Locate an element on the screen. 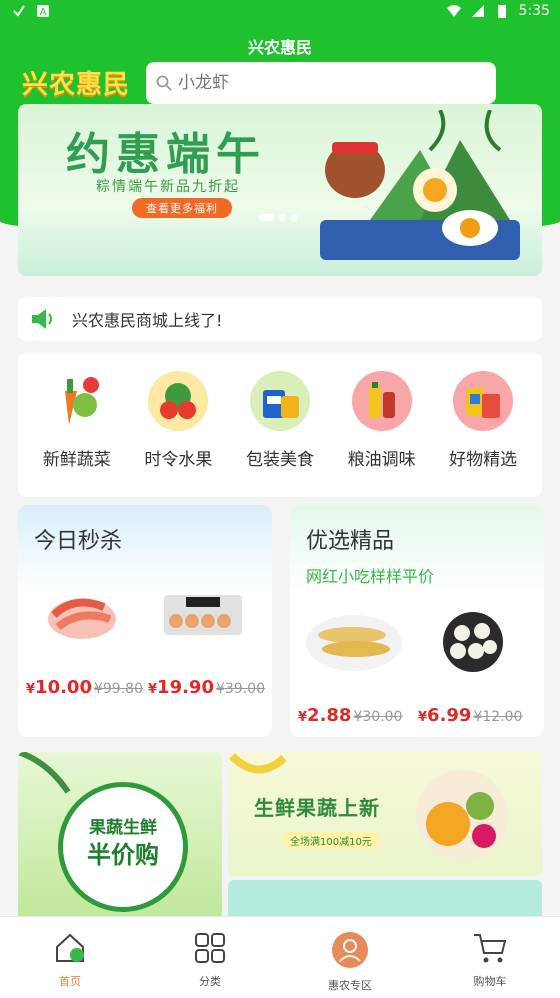 The image size is (560, 998). notice-bar: 兴农惠民商城上线了! is located at coordinates (280, 319).